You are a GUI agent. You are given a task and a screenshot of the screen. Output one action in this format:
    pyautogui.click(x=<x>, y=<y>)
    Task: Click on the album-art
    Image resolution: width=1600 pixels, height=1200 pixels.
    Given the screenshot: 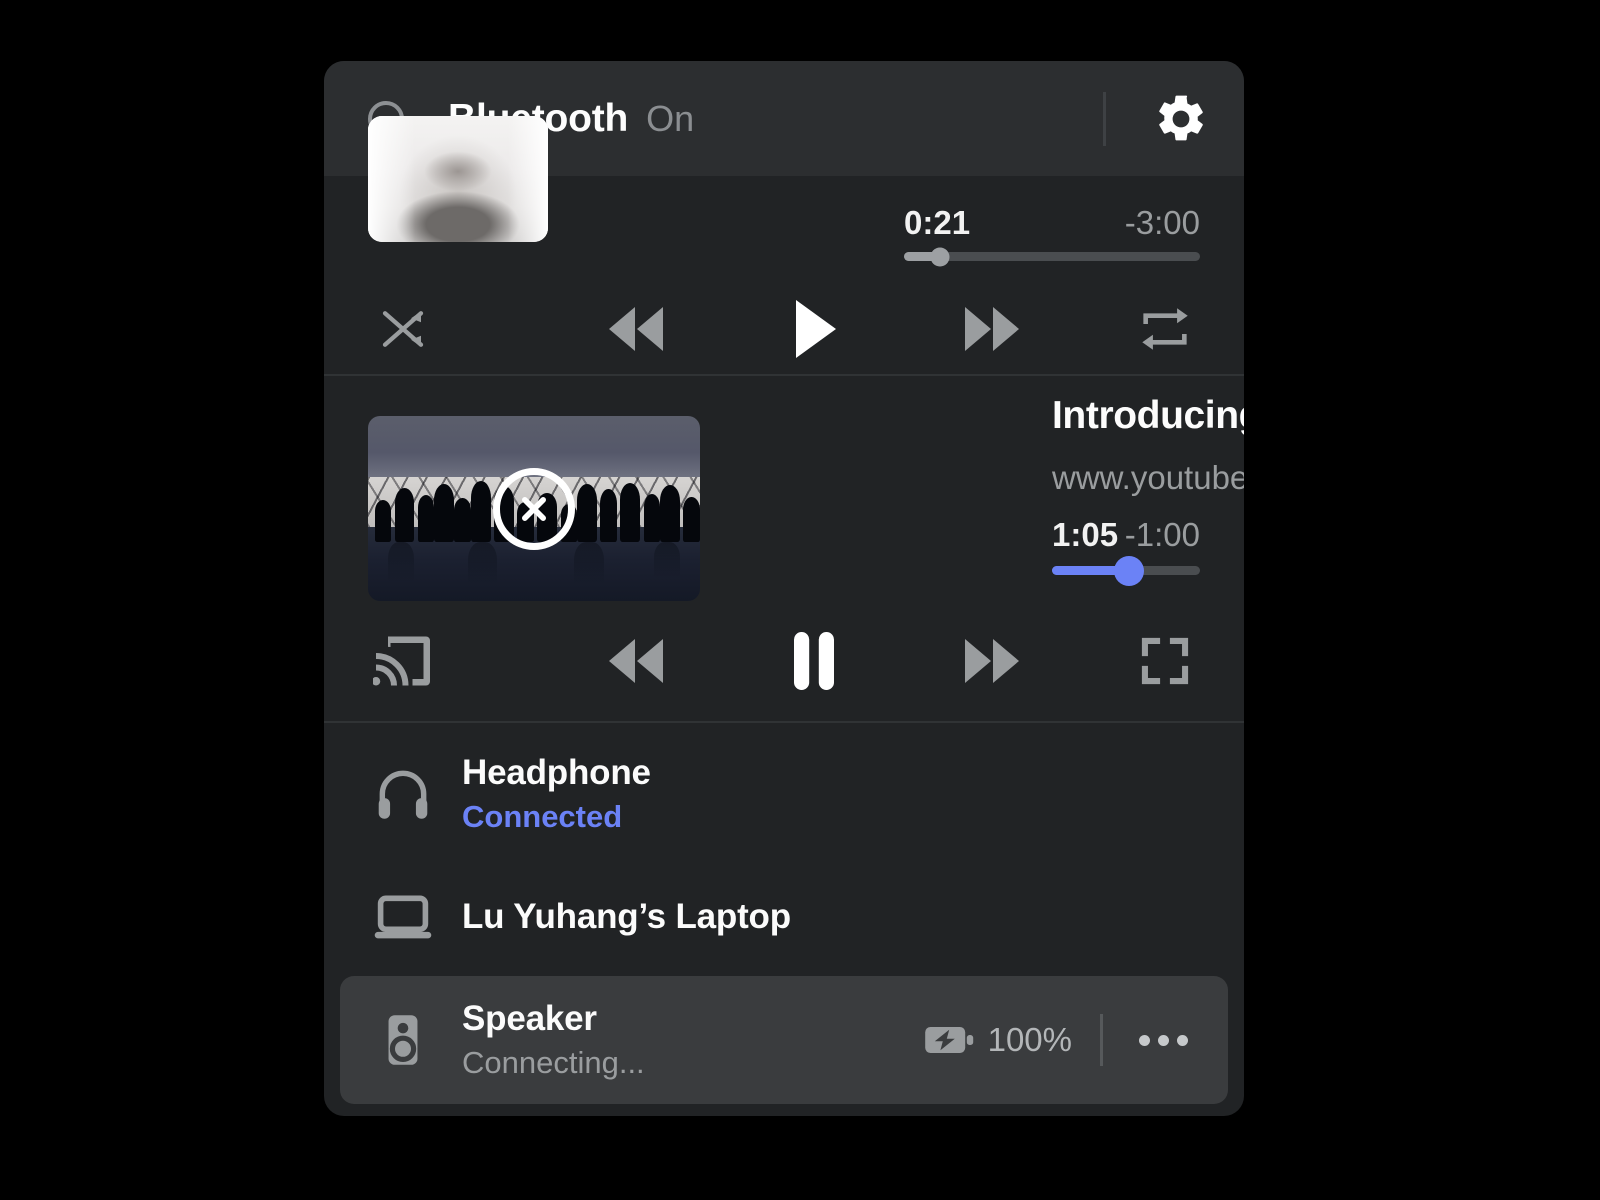 What is the action you would take?
    pyautogui.click(x=458, y=179)
    